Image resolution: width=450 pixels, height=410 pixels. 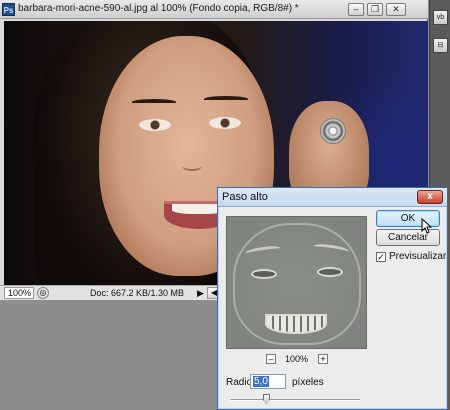 What do you see at coordinates (43, 293) in the screenshot?
I see `navigator-icon: ◎` at bounding box center [43, 293].